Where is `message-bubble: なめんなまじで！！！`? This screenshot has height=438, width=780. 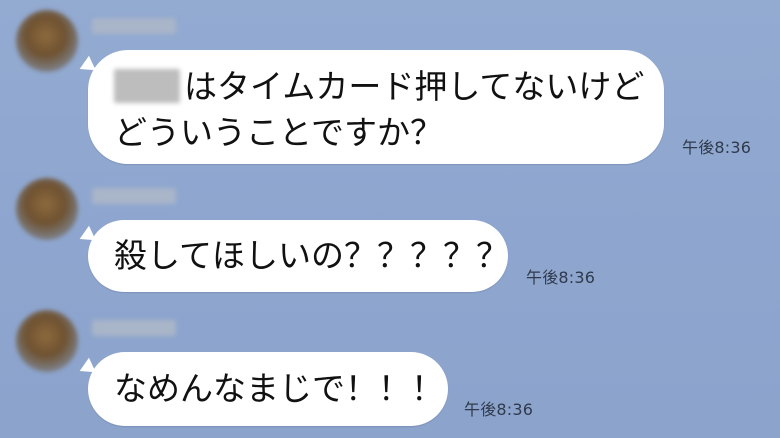 message-bubble: なめんなまじで！！！ is located at coordinates (262, 389).